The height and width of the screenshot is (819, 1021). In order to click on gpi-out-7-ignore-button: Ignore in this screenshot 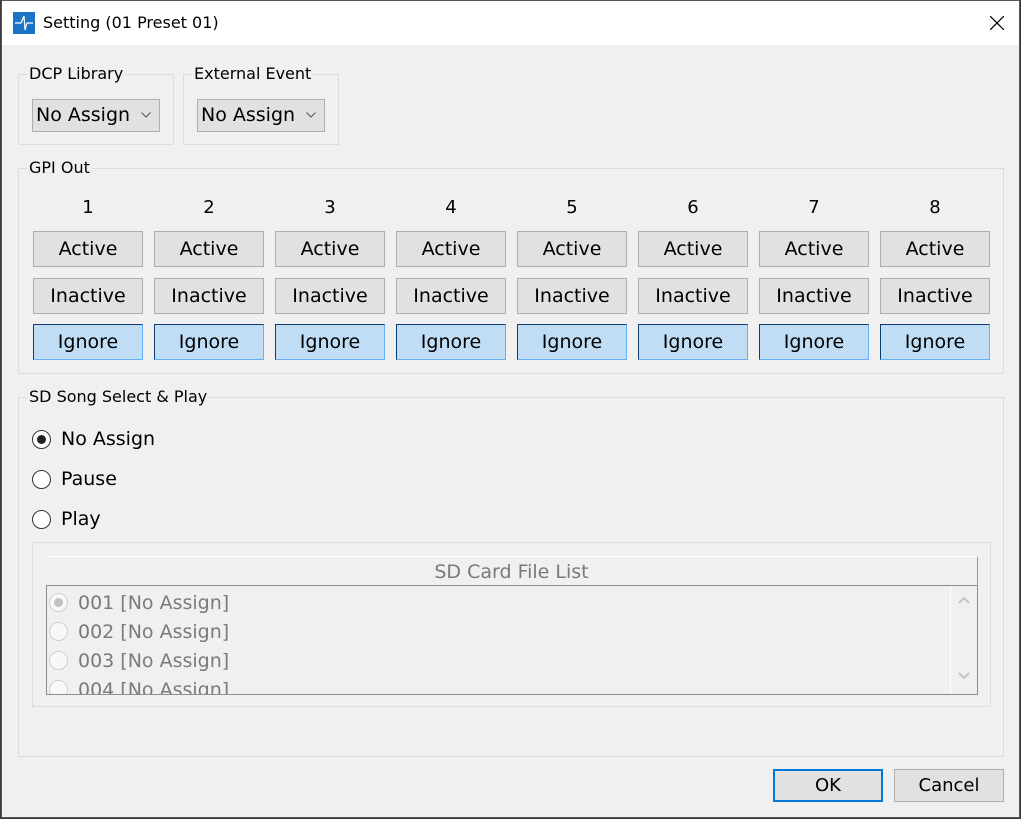, I will do `click(814, 342)`.